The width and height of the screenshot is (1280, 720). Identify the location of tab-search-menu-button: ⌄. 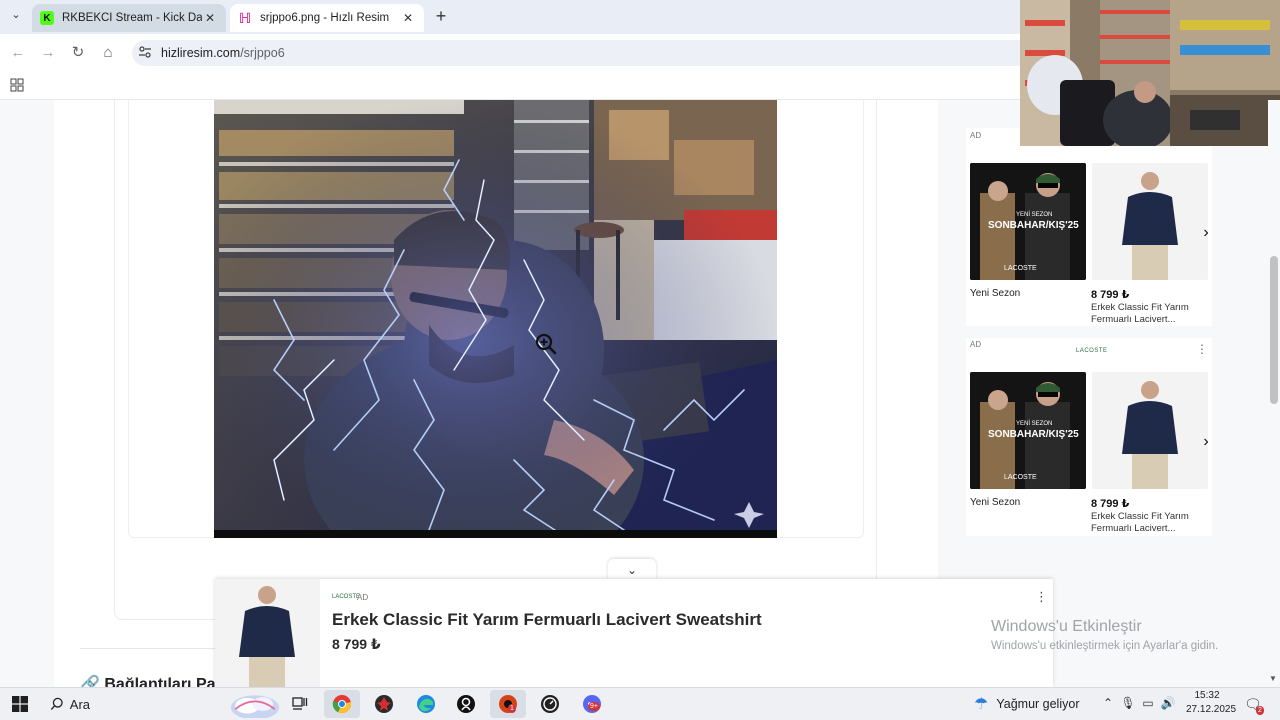
(16, 17).